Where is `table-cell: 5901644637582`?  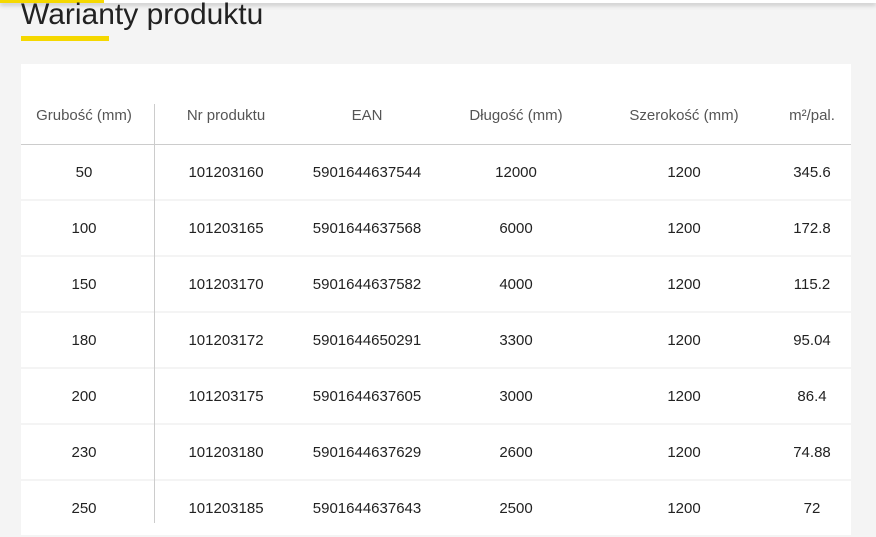
table-cell: 5901644637582 is located at coordinates (367, 284).